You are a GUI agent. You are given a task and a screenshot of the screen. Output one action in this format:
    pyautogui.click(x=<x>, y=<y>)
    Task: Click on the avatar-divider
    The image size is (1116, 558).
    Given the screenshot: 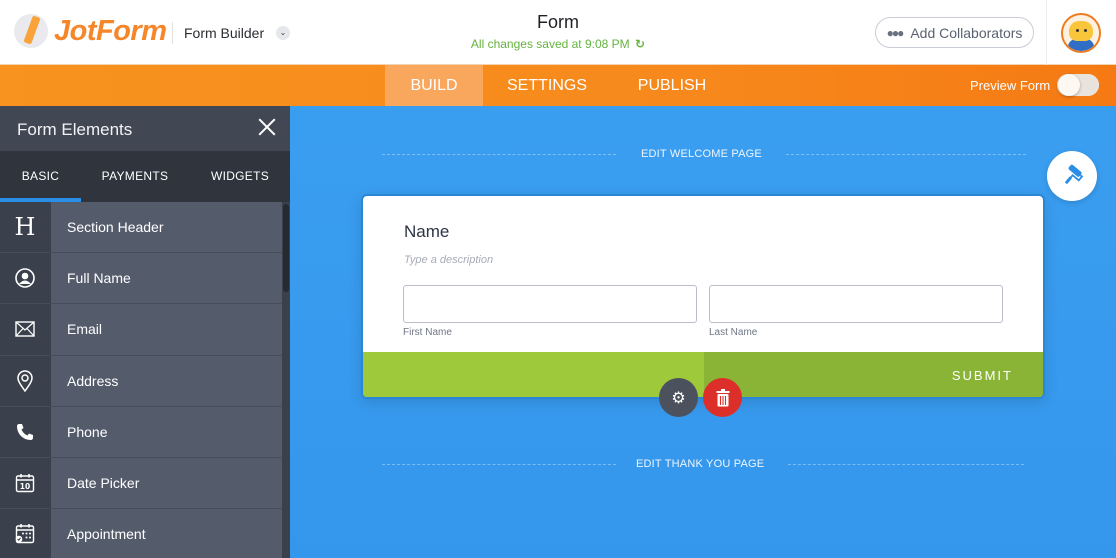 What is the action you would take?
    pyautogui.click(x=1046, y=32)
    